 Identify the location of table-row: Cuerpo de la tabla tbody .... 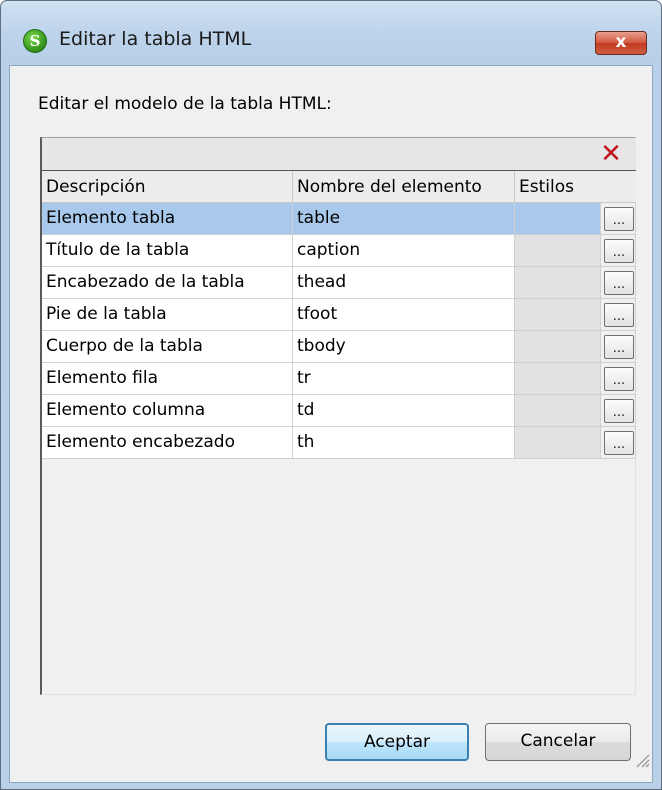
(339, 347).